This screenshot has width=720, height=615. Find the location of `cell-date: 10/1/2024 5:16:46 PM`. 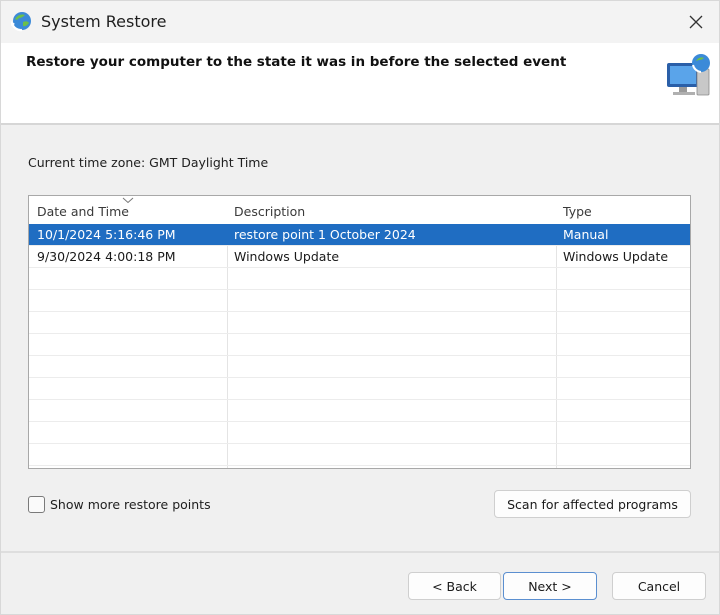

cell-date: 10/1/2024 5:16:46 PM is located at coordinates (106, 234).